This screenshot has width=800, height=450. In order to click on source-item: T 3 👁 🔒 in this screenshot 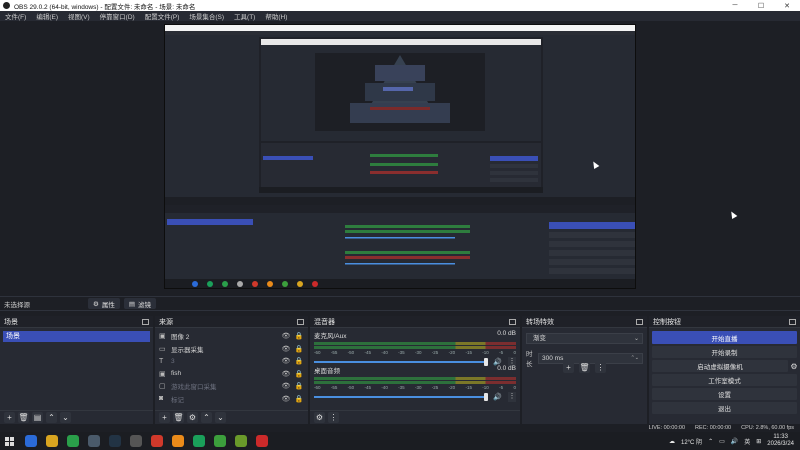, I will do `click(231, 361)`.